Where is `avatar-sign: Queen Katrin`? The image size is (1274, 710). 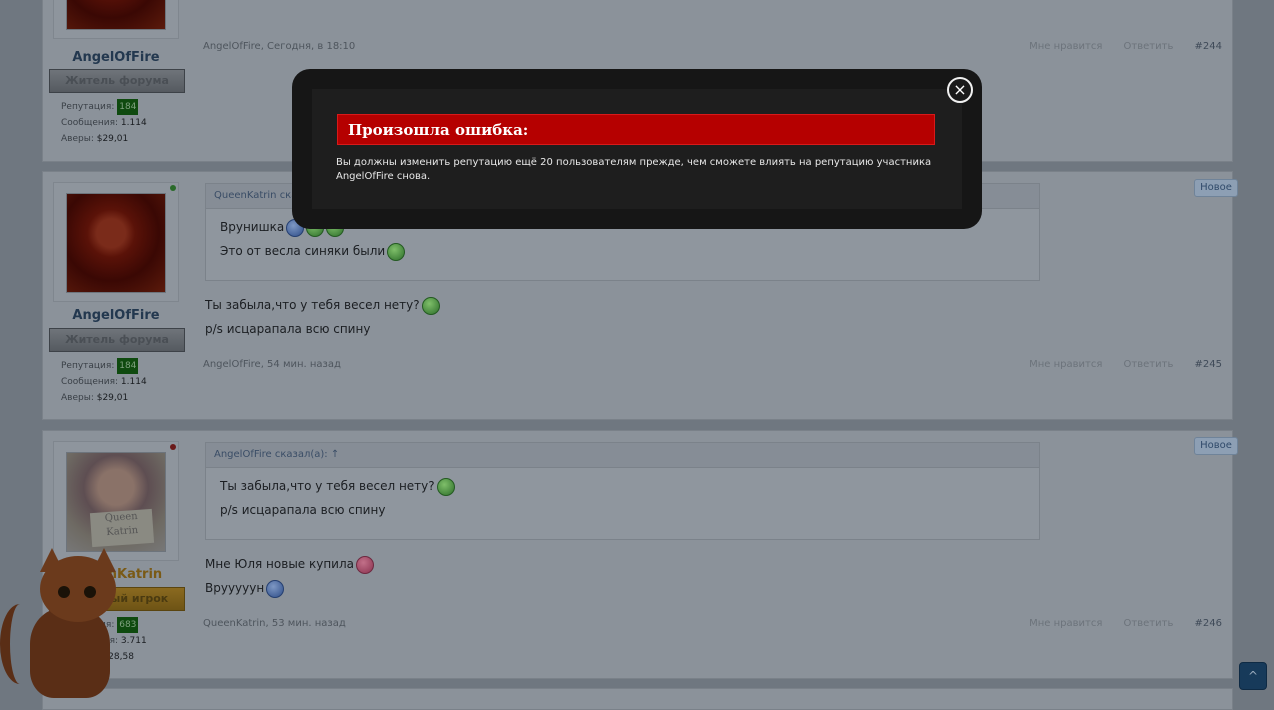
avatar-sign: Queen Katrin is located at coordinates (122, 528).